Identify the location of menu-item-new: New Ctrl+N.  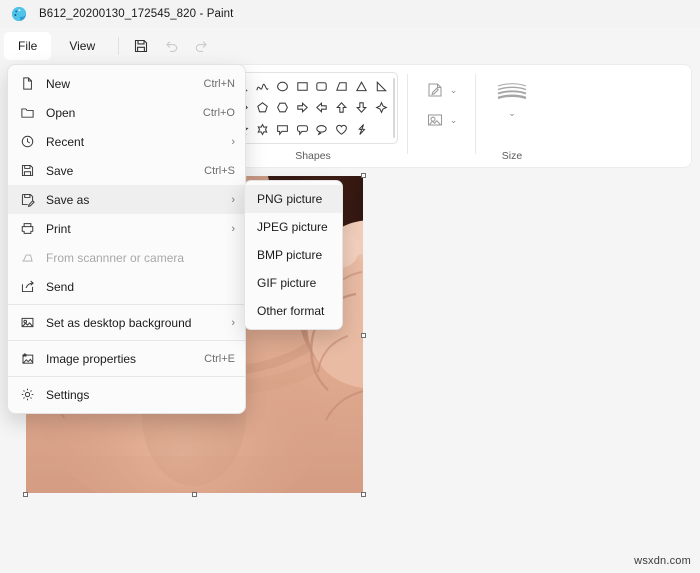
(126, 83).